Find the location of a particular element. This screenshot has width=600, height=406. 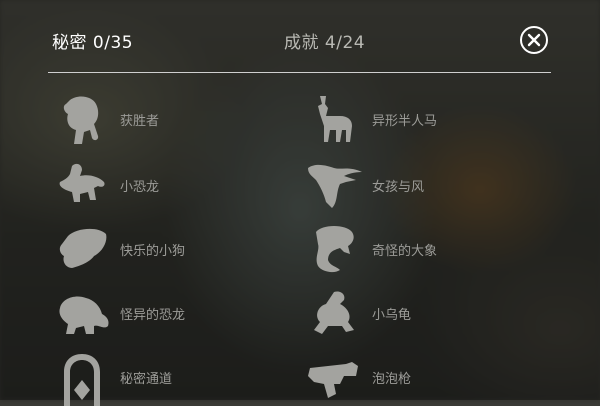

elephant-icon is located at coordinates (81, 120).